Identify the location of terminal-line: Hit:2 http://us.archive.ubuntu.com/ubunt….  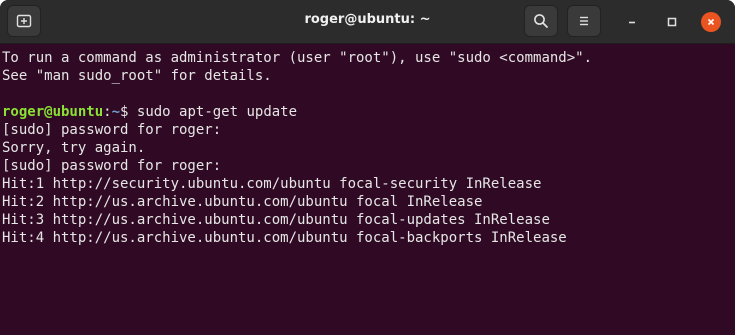
(242, 202).